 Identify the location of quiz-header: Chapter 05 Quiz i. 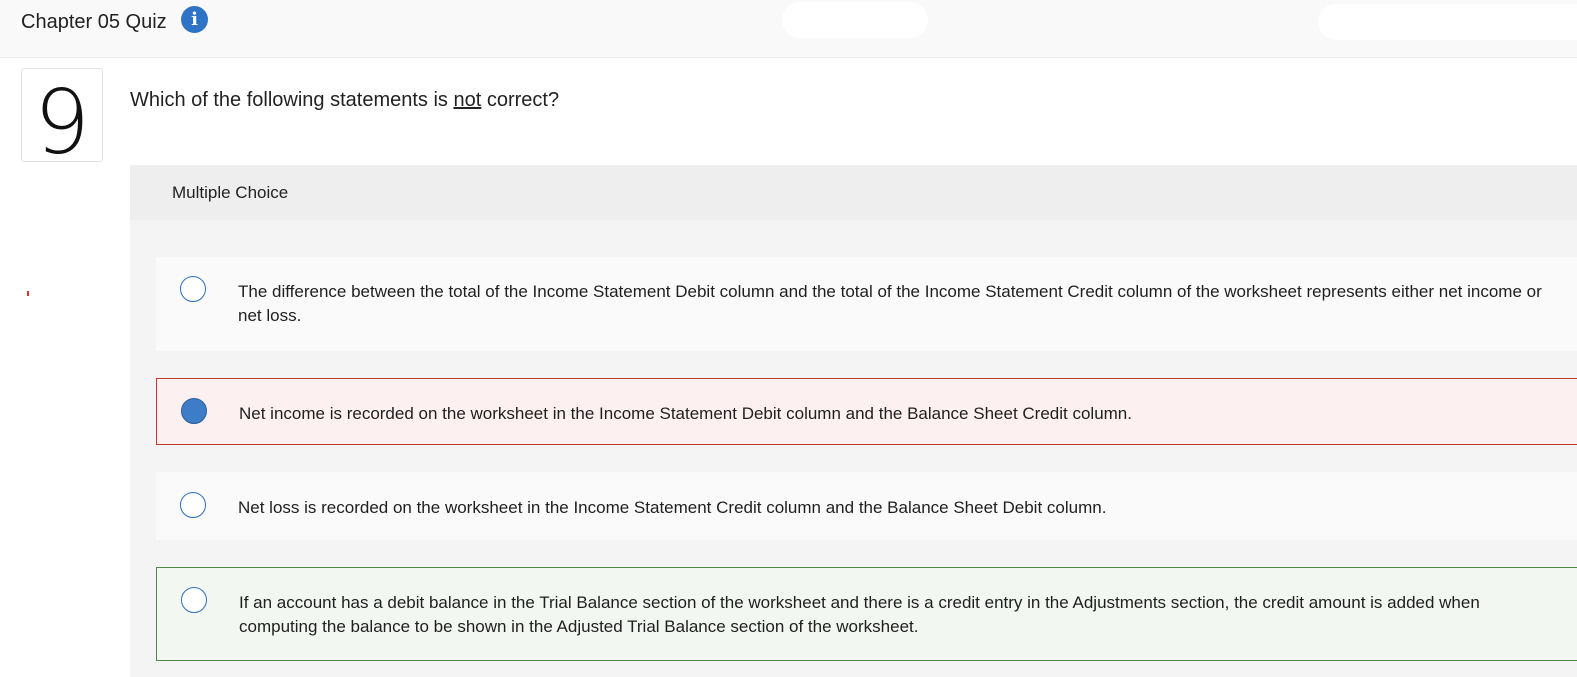
(788, 29).